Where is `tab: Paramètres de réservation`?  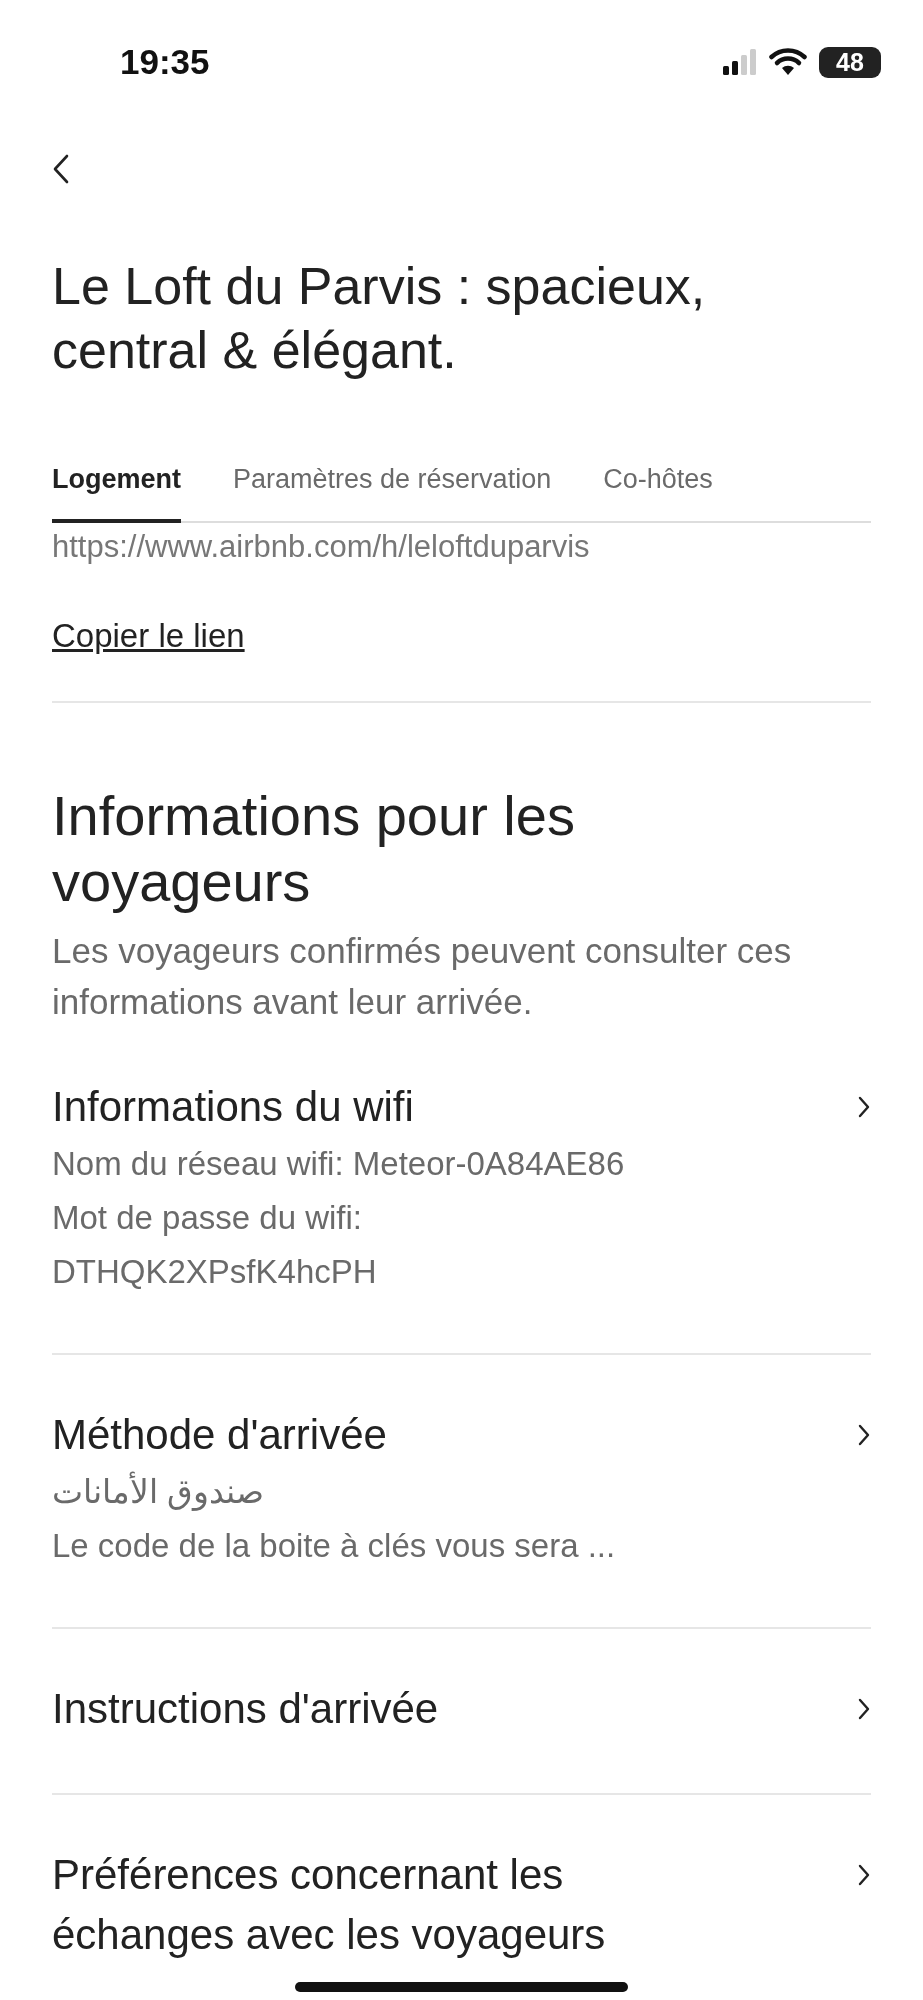 tab: Paramètres de réservation is located at coordinates (392, 486).